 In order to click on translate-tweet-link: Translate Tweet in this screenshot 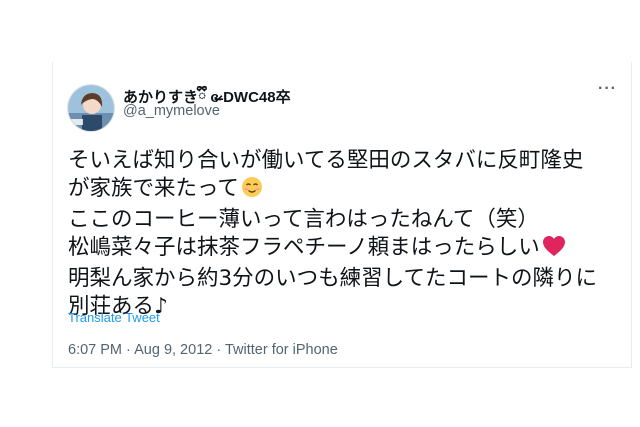, I will do `click(114, 317)`.